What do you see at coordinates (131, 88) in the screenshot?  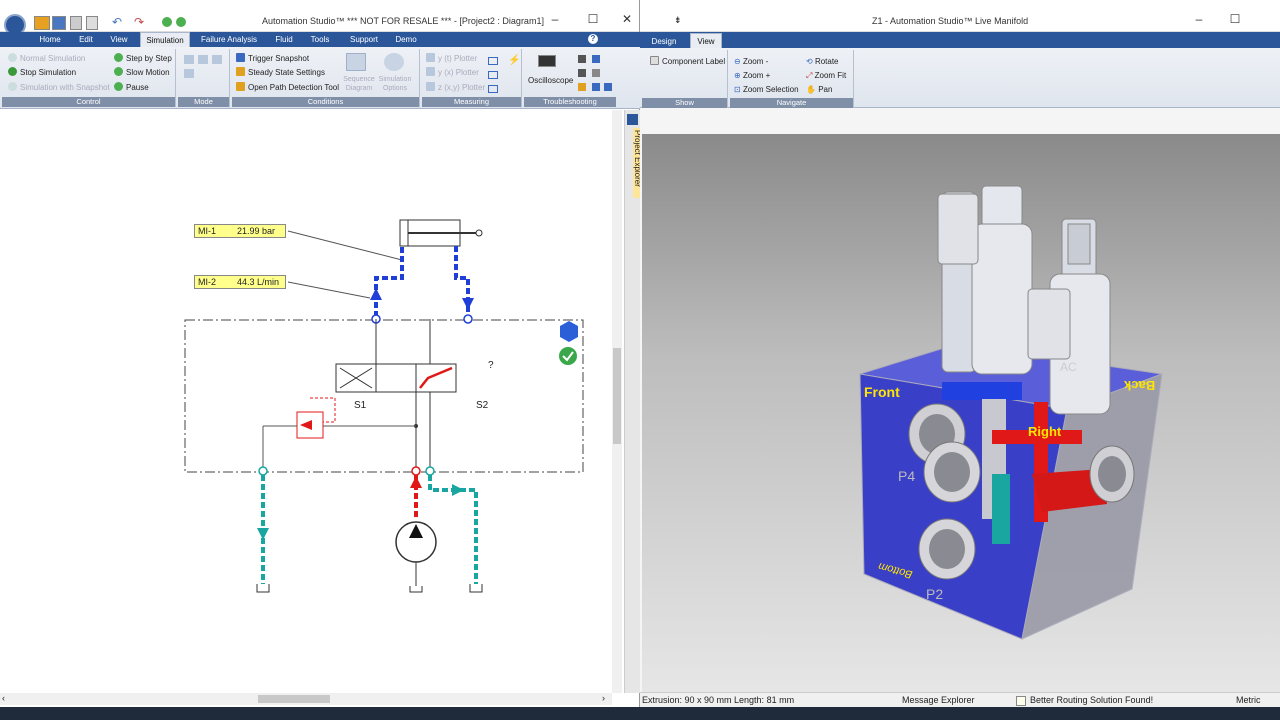 I see `pause-button: Pause` at bounding box center [131, 88].